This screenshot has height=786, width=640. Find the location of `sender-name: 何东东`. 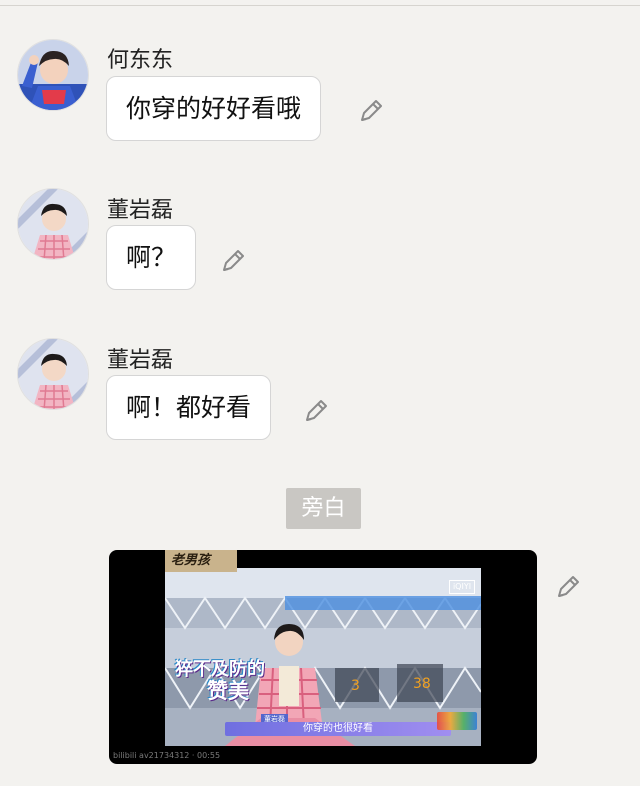

sender-name: 何东东 is located at coordinates (140, 60).